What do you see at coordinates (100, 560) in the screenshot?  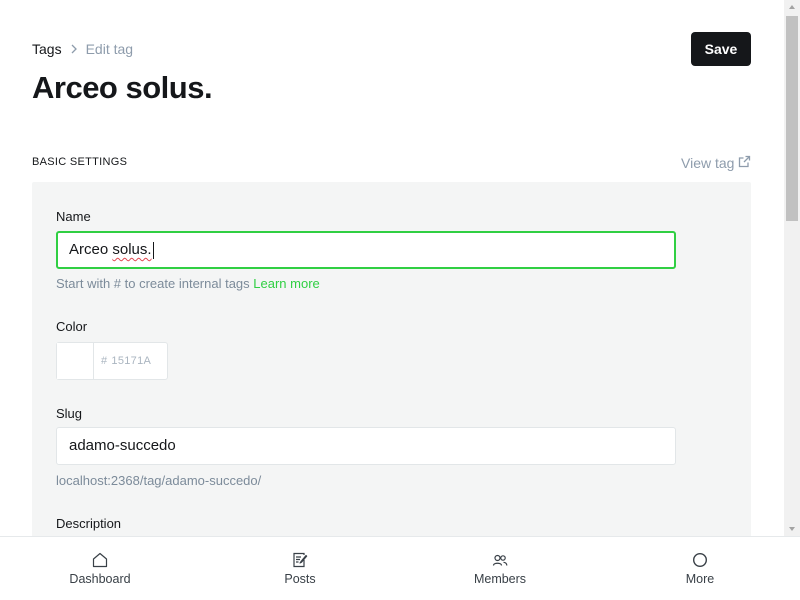 I see `home-icon` at bounding box center [100, 560].